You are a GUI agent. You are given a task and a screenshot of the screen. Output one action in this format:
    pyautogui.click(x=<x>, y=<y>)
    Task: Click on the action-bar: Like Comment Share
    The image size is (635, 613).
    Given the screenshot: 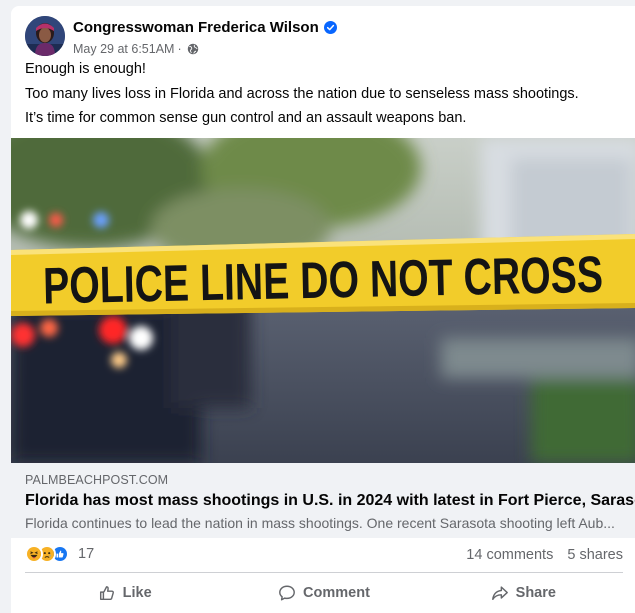 What is the action you would take?
    pyautogui.click(x=324, y=593)
    